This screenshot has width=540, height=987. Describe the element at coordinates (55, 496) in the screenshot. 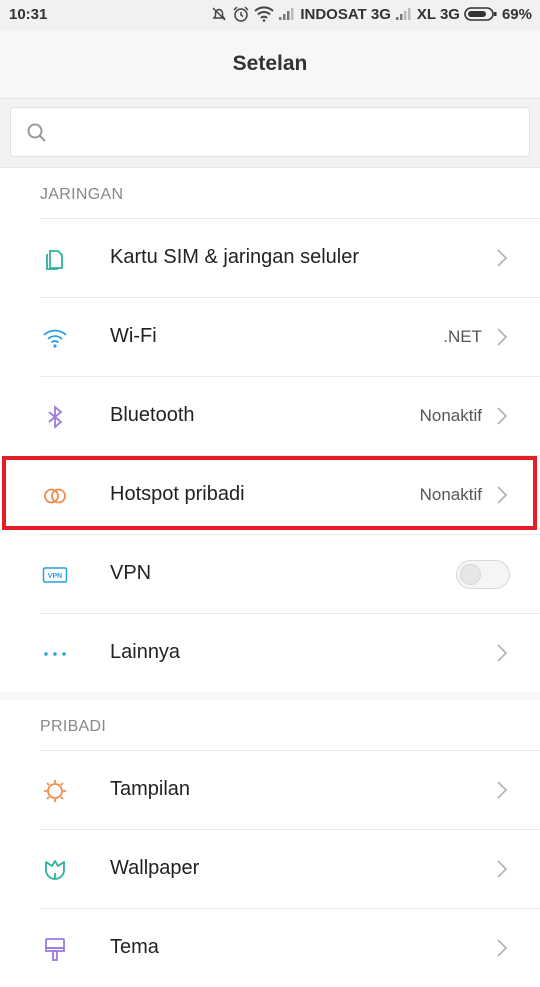

I see `hotspot-icon` at that location.